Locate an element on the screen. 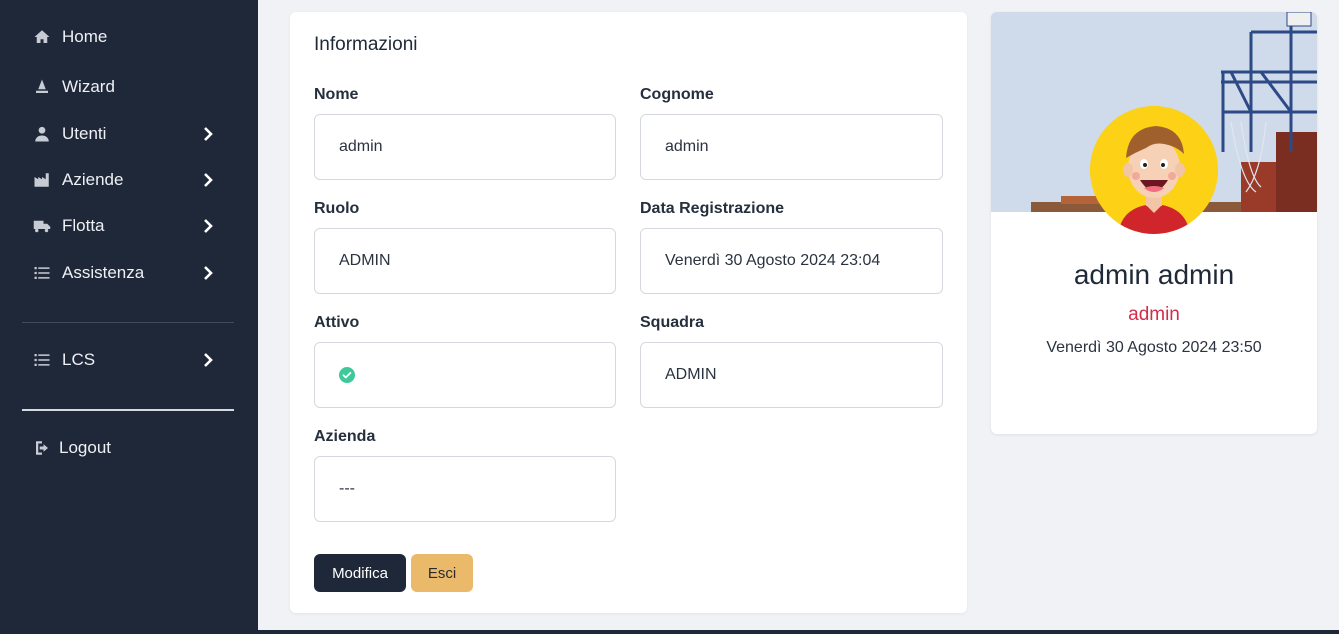  sidebar-item-assistenza: Assistenza is located at coordinates (127, 273).